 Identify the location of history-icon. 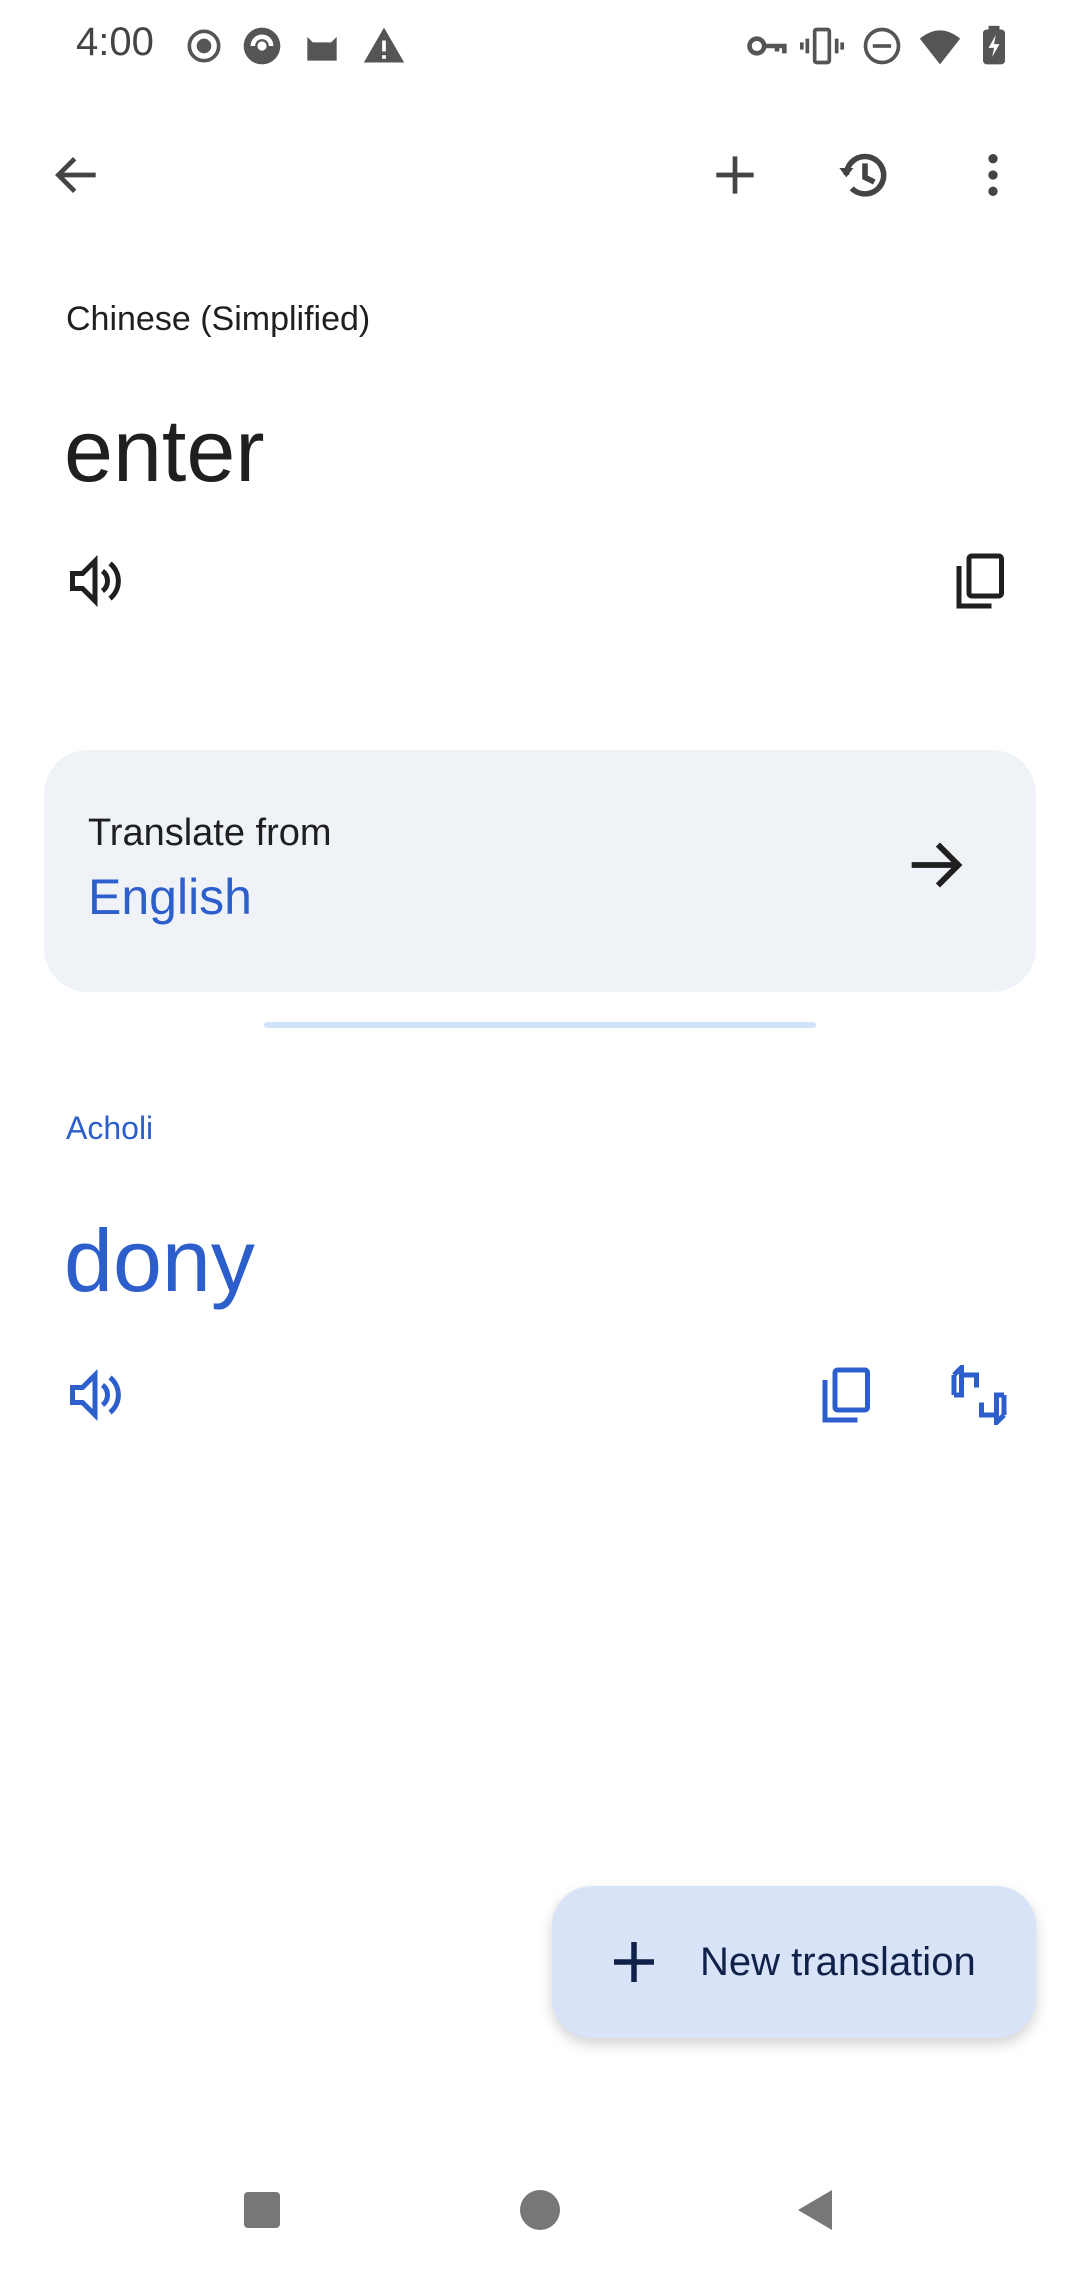
(863, 175).